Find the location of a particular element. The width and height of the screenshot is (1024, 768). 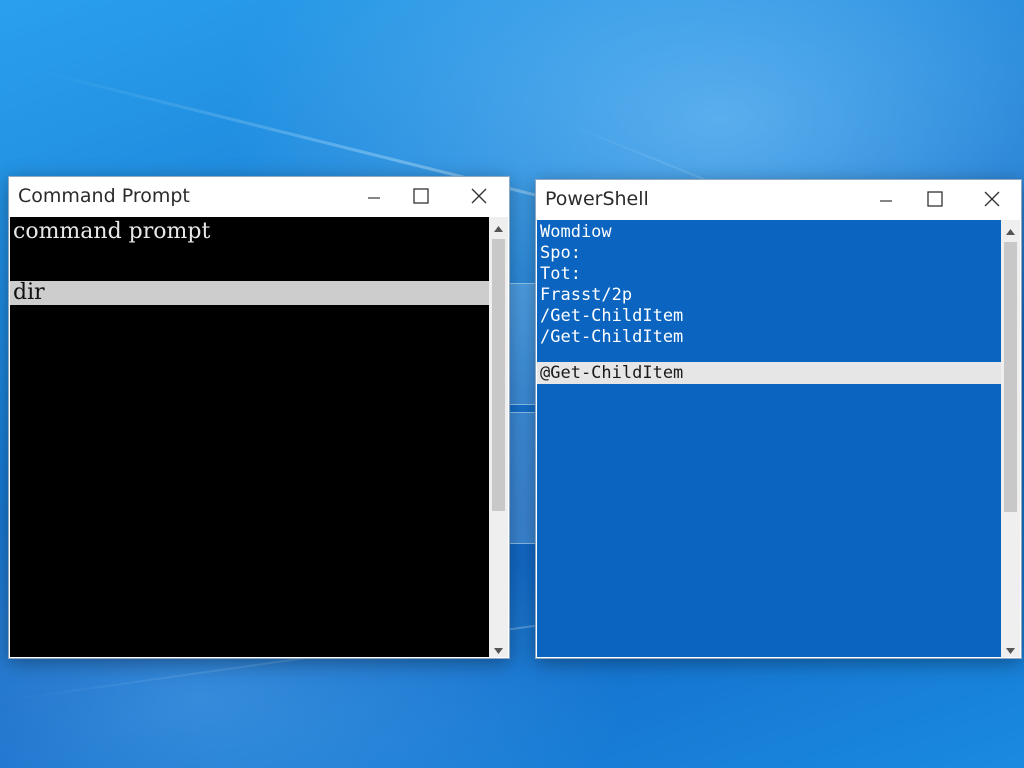

console-line: command prompt is located at coordinates (112, 231).